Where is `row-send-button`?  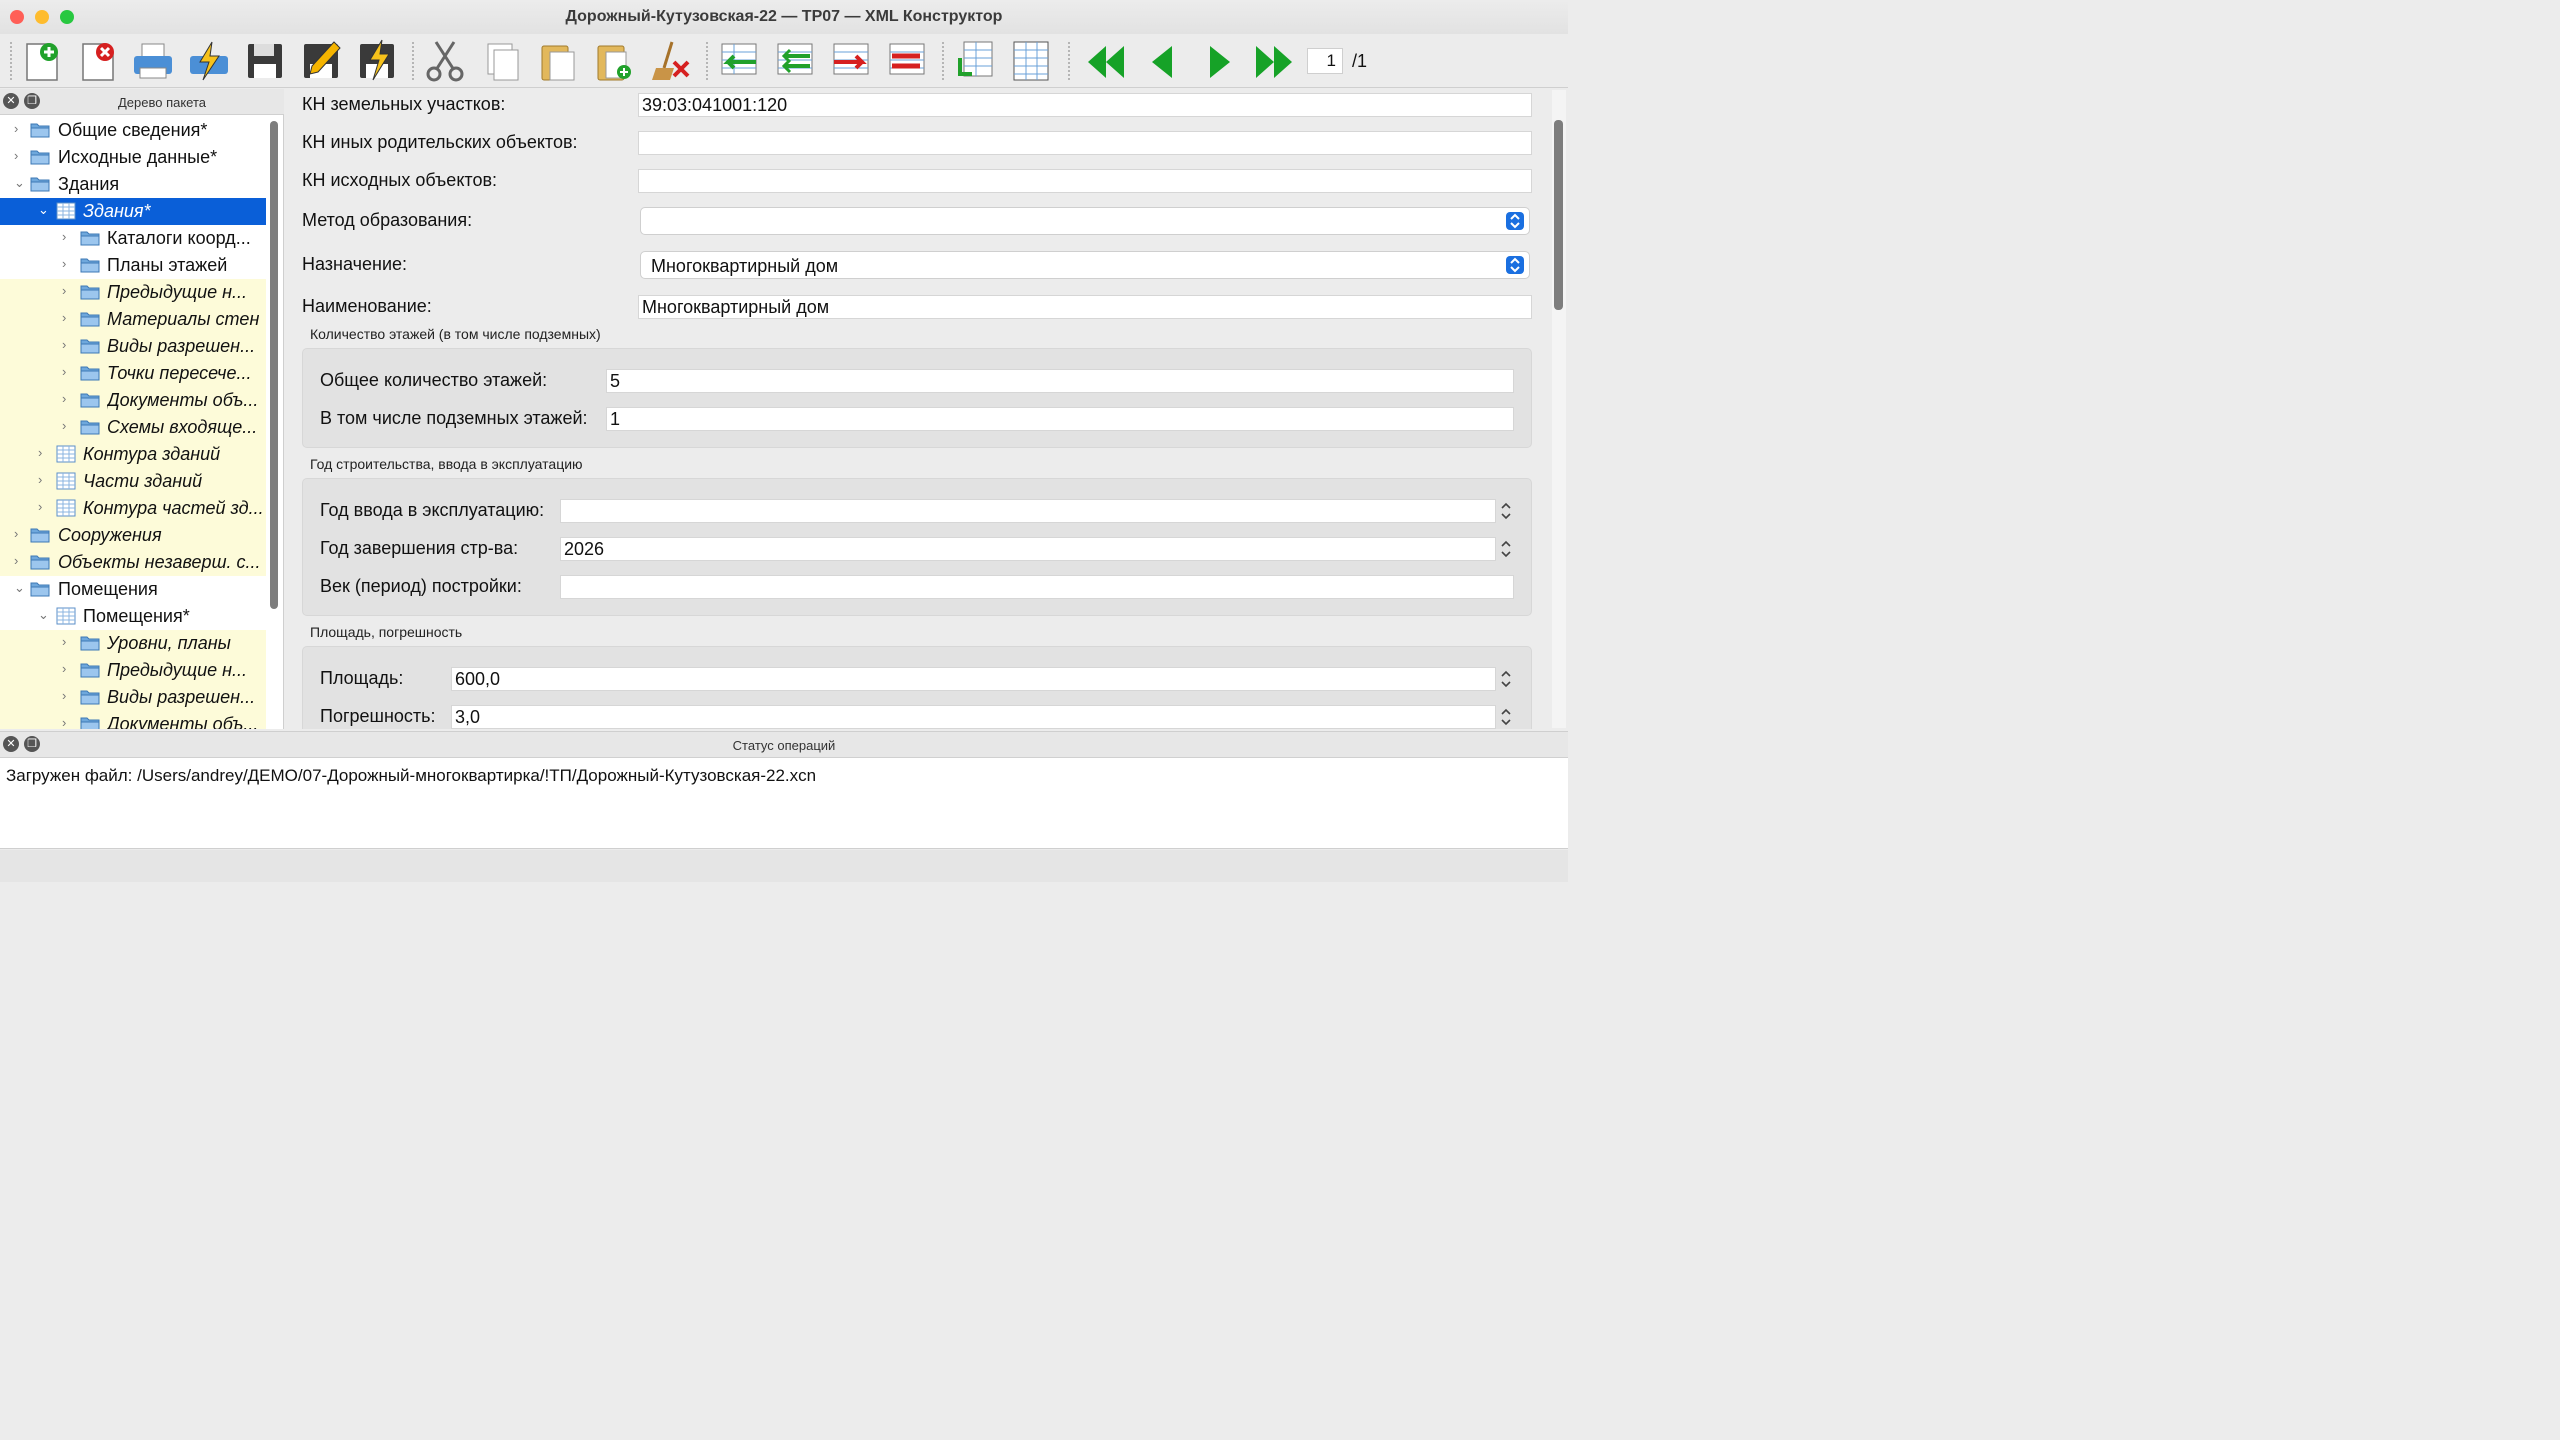 row-send-button is located at coordinates (851, 61).